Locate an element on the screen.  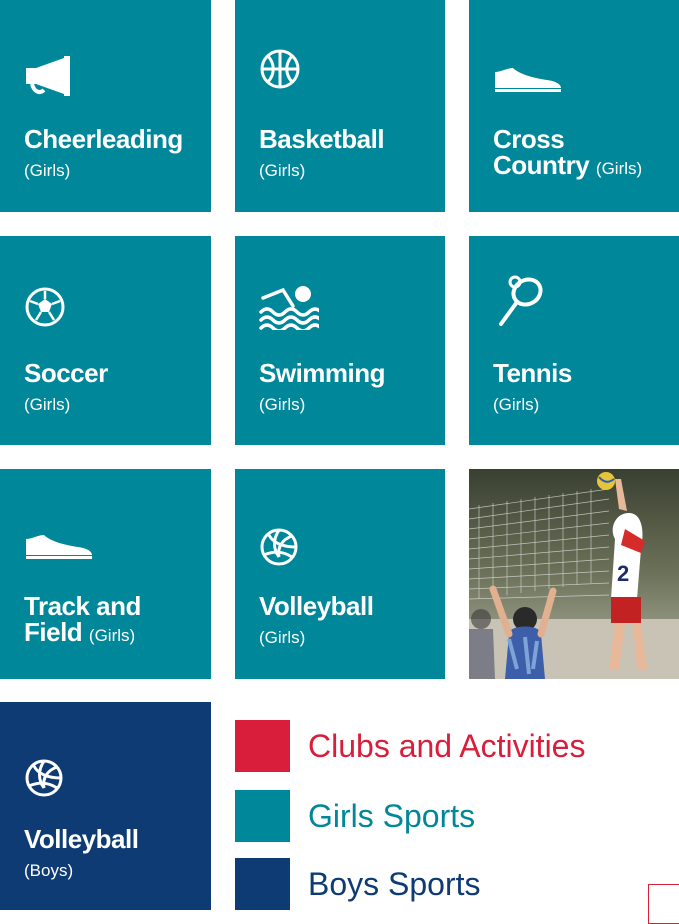
tile-title: Basketball is located at coordinates (322, 139).